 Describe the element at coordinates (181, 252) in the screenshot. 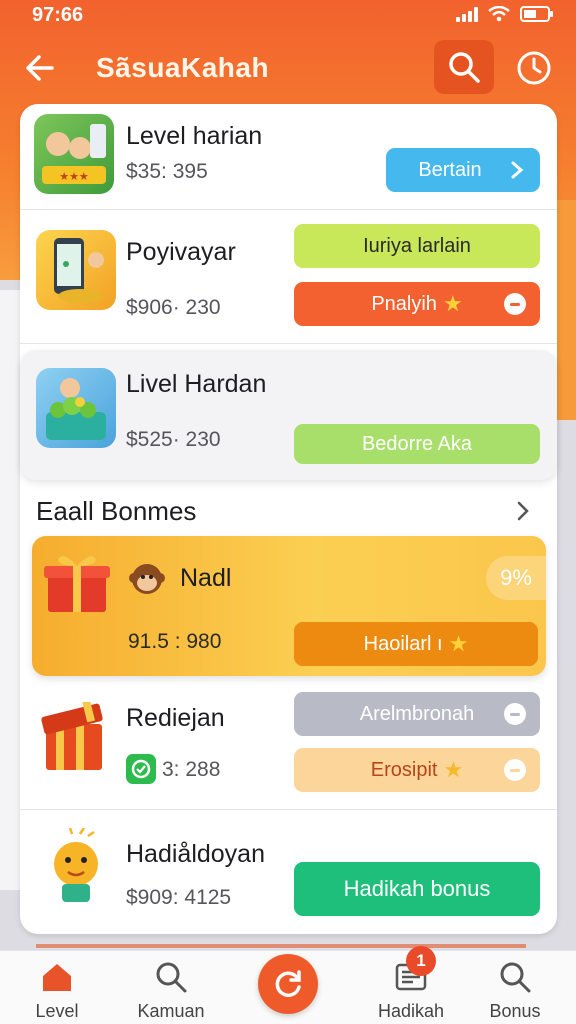

I see `level-title: Poyivayar` at that location.